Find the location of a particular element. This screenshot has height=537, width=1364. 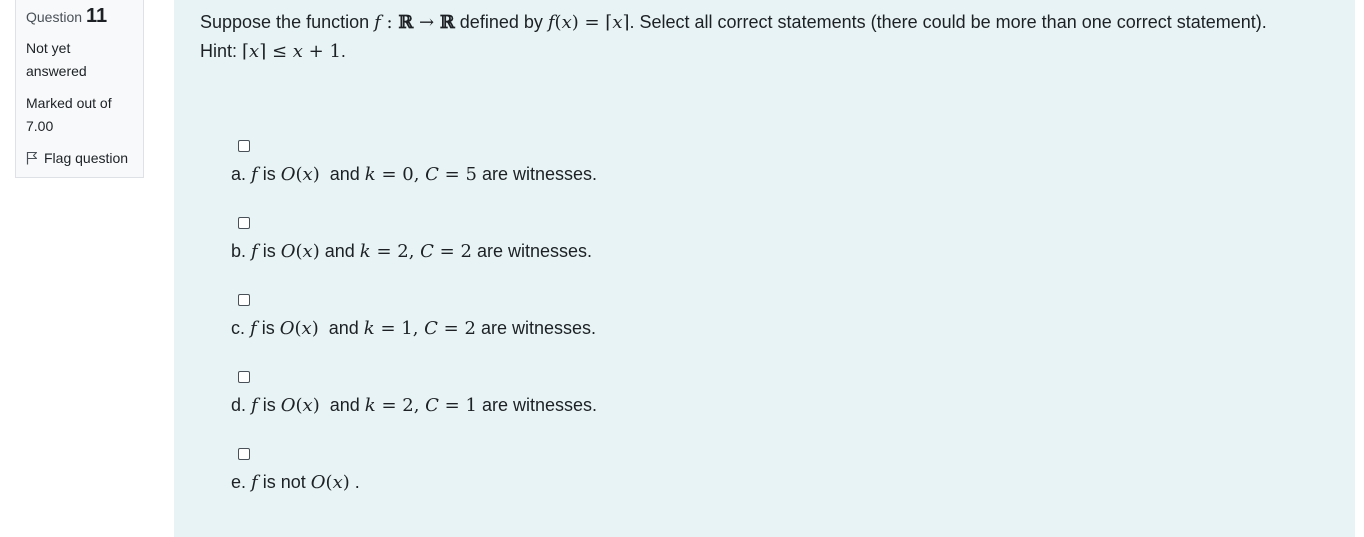

option-is-text: is not is located at coordinates (284, 482).